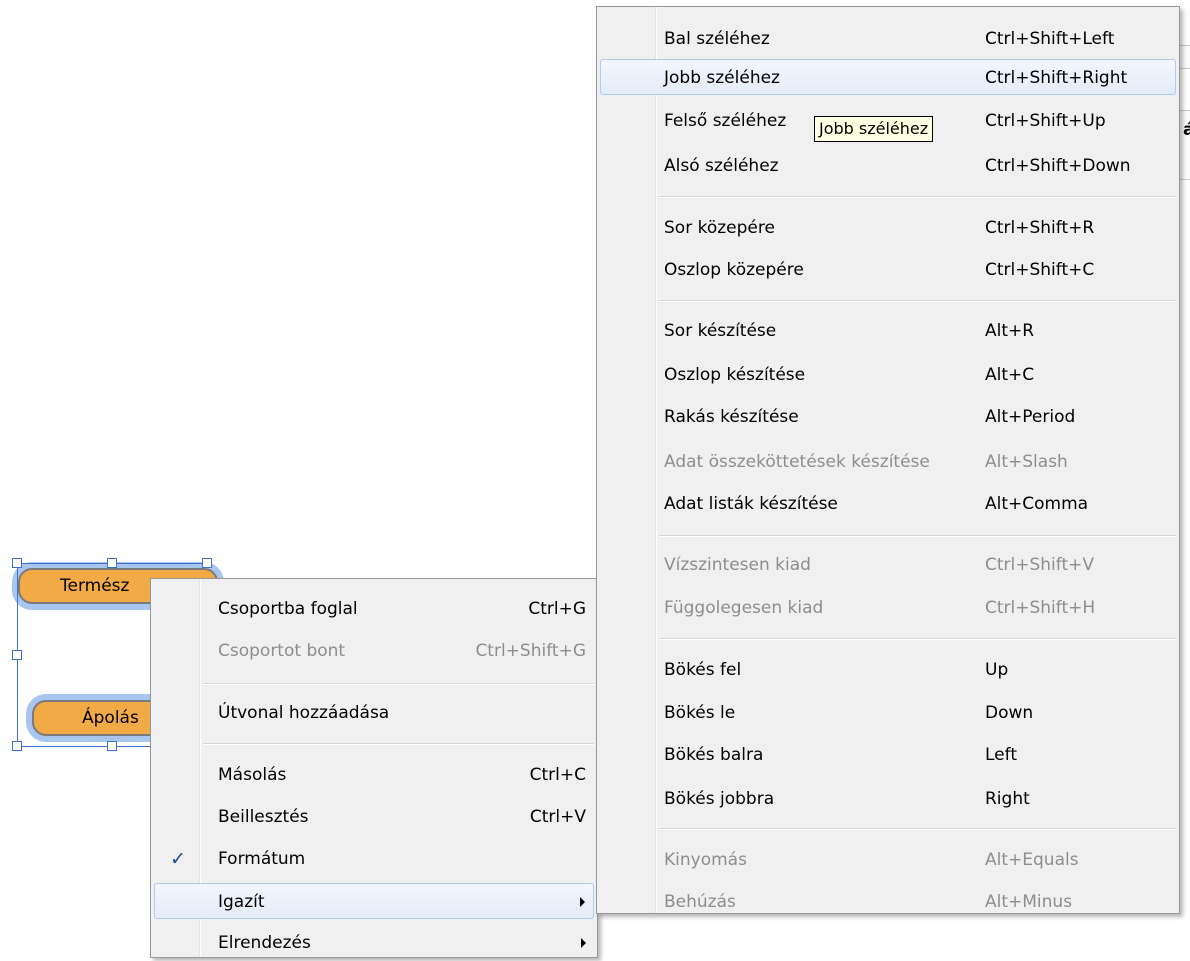  I want to click on menu-item-csoportot-bont: Csoportot bont Ctrl+Shift+G, so click(374, 651).